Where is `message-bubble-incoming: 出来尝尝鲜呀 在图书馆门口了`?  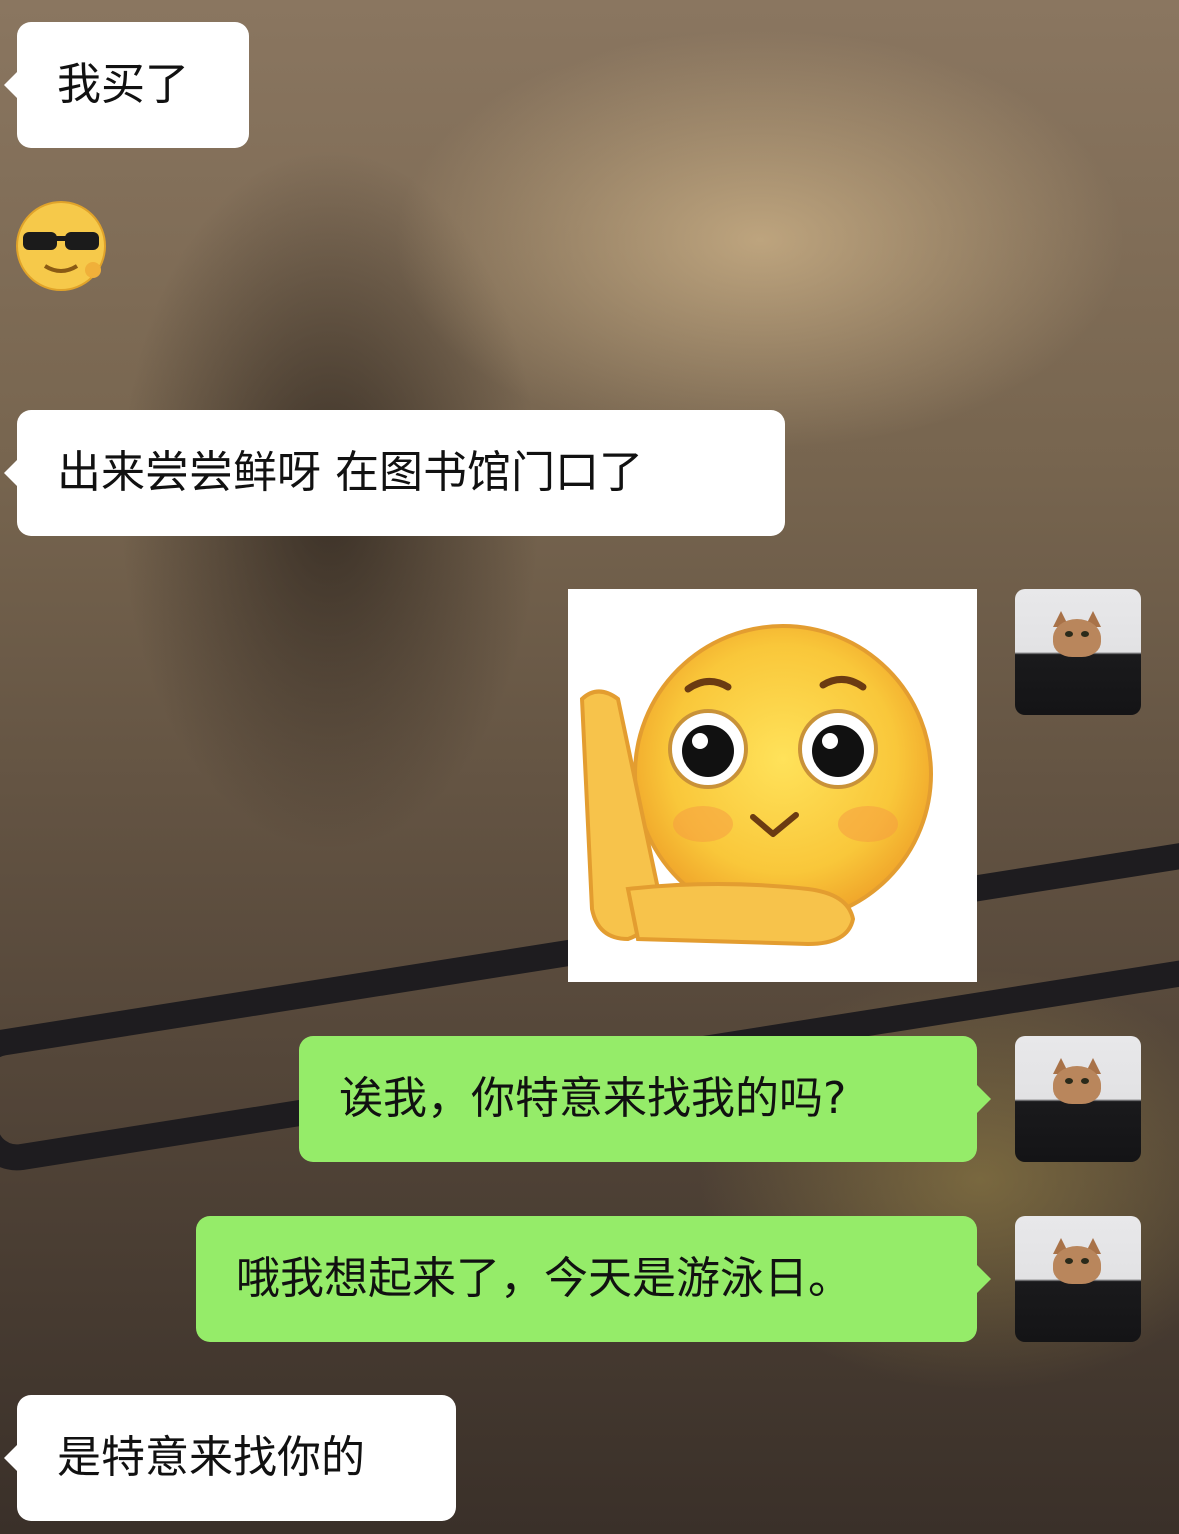 message-bubble-incoming: 出来尝尝鲜呀 在图书馆门口了 is located at coordinates (401, 473).